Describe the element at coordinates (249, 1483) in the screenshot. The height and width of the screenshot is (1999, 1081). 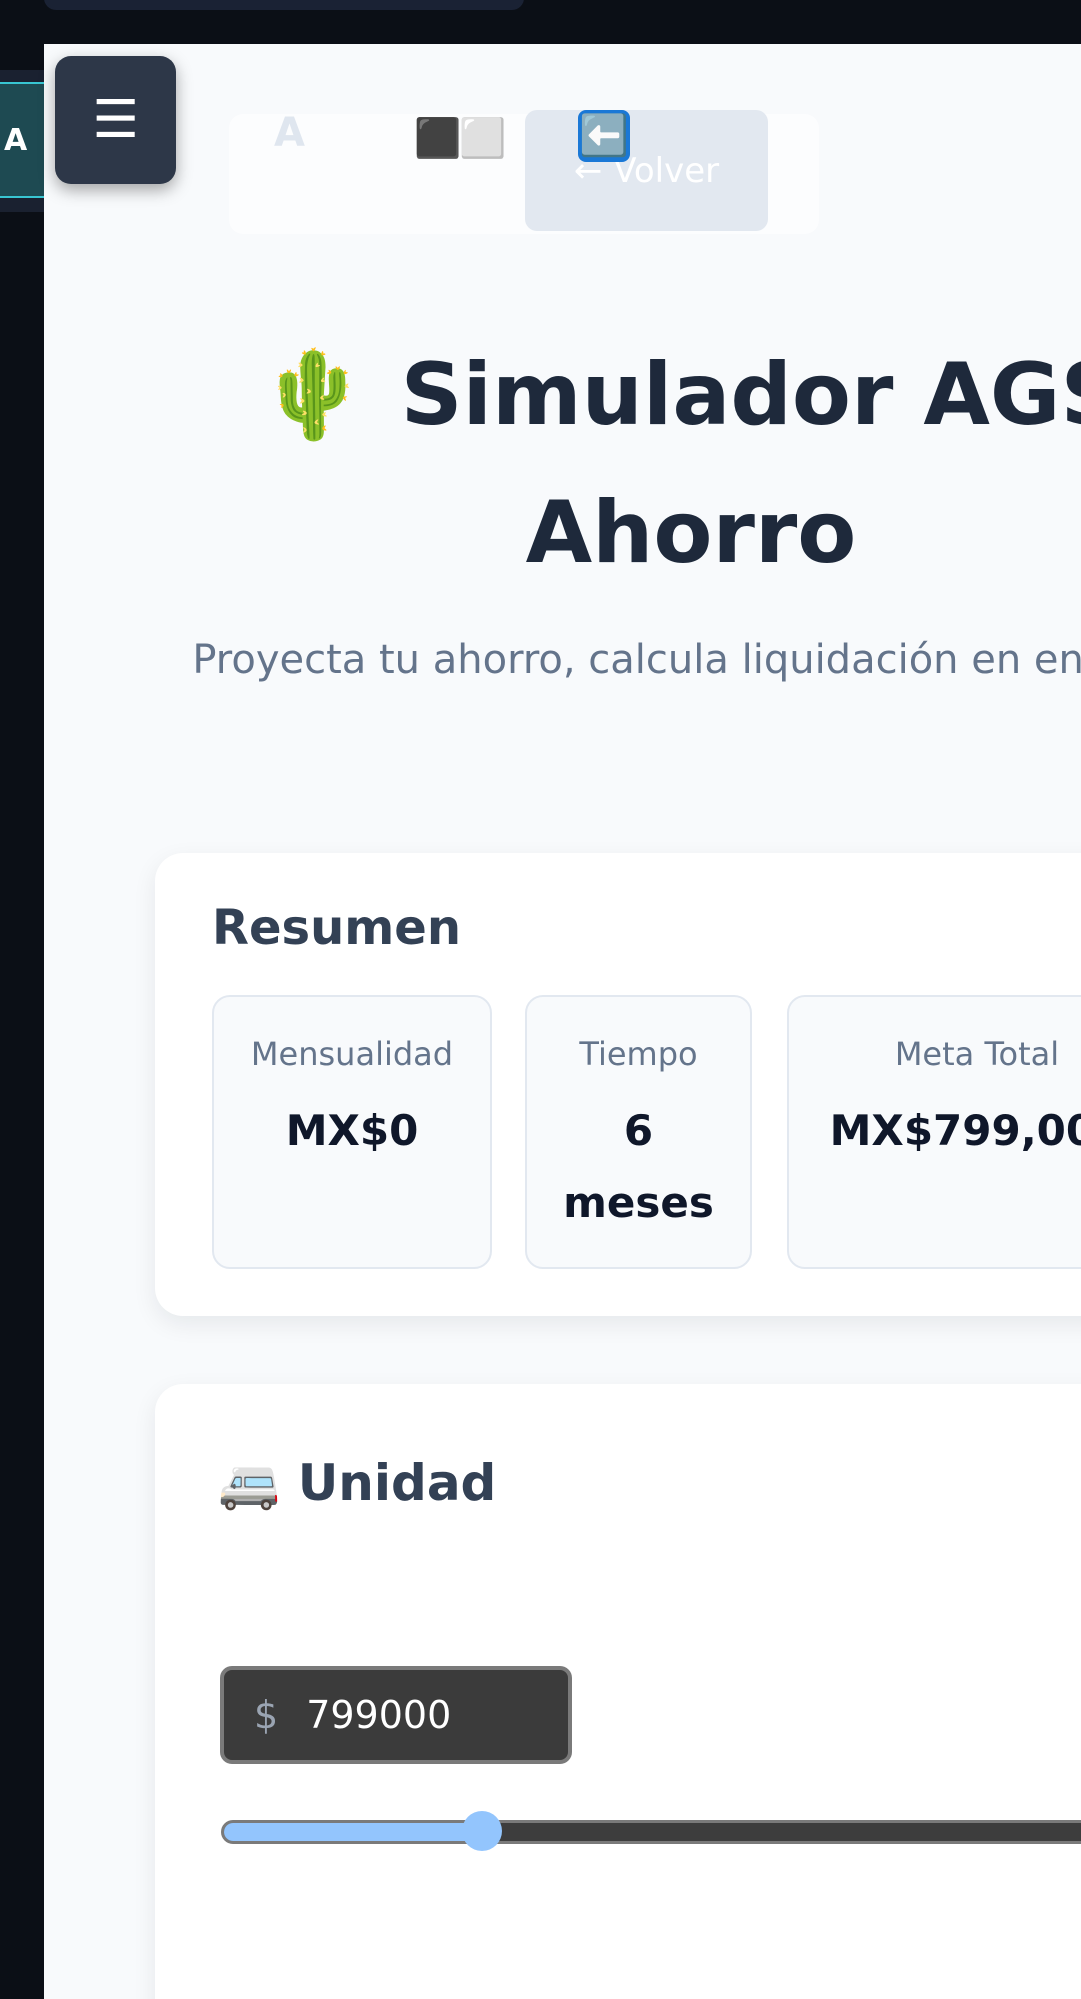
I see `van-icon: 🚐` at that location.